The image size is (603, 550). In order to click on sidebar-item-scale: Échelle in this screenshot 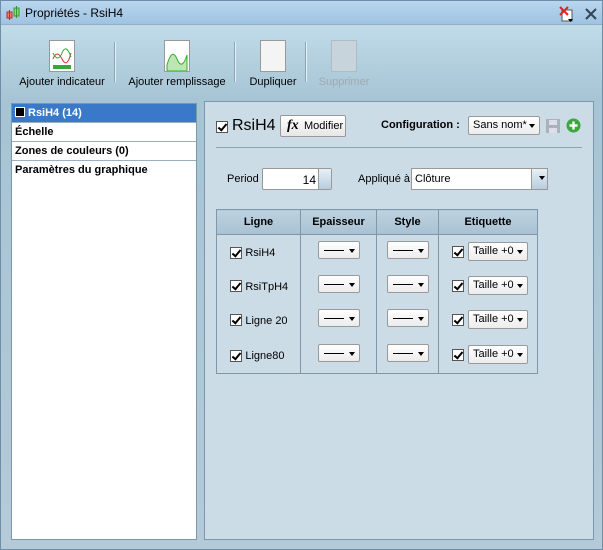, I will do `click(104, 132)`.